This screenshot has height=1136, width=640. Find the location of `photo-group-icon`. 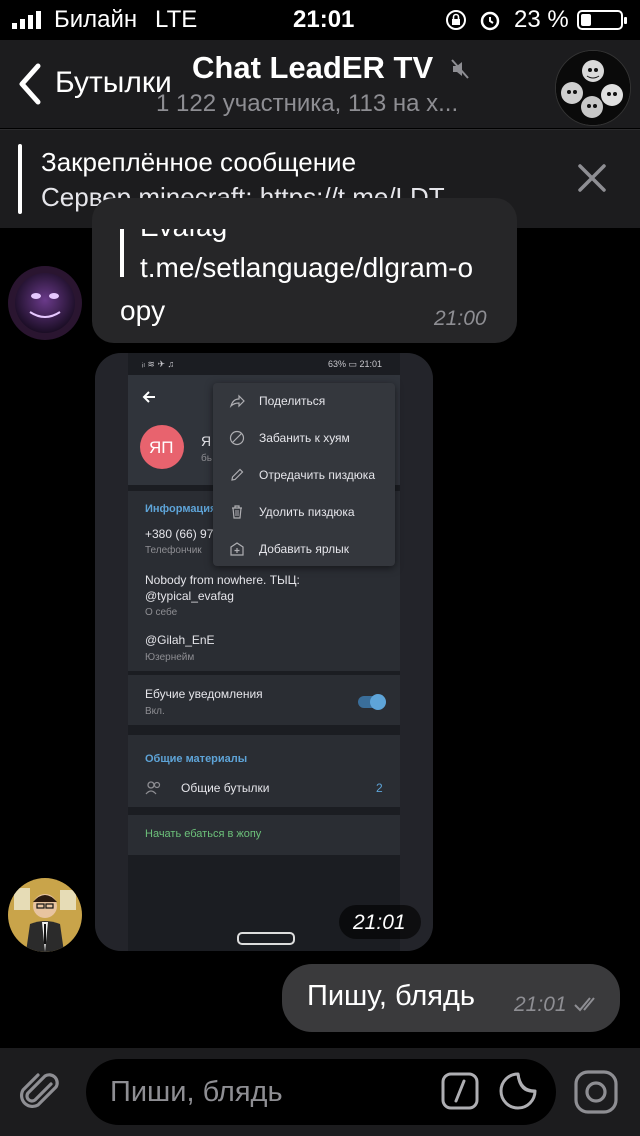

photo-group-icon is located at coordinates (153, 788).